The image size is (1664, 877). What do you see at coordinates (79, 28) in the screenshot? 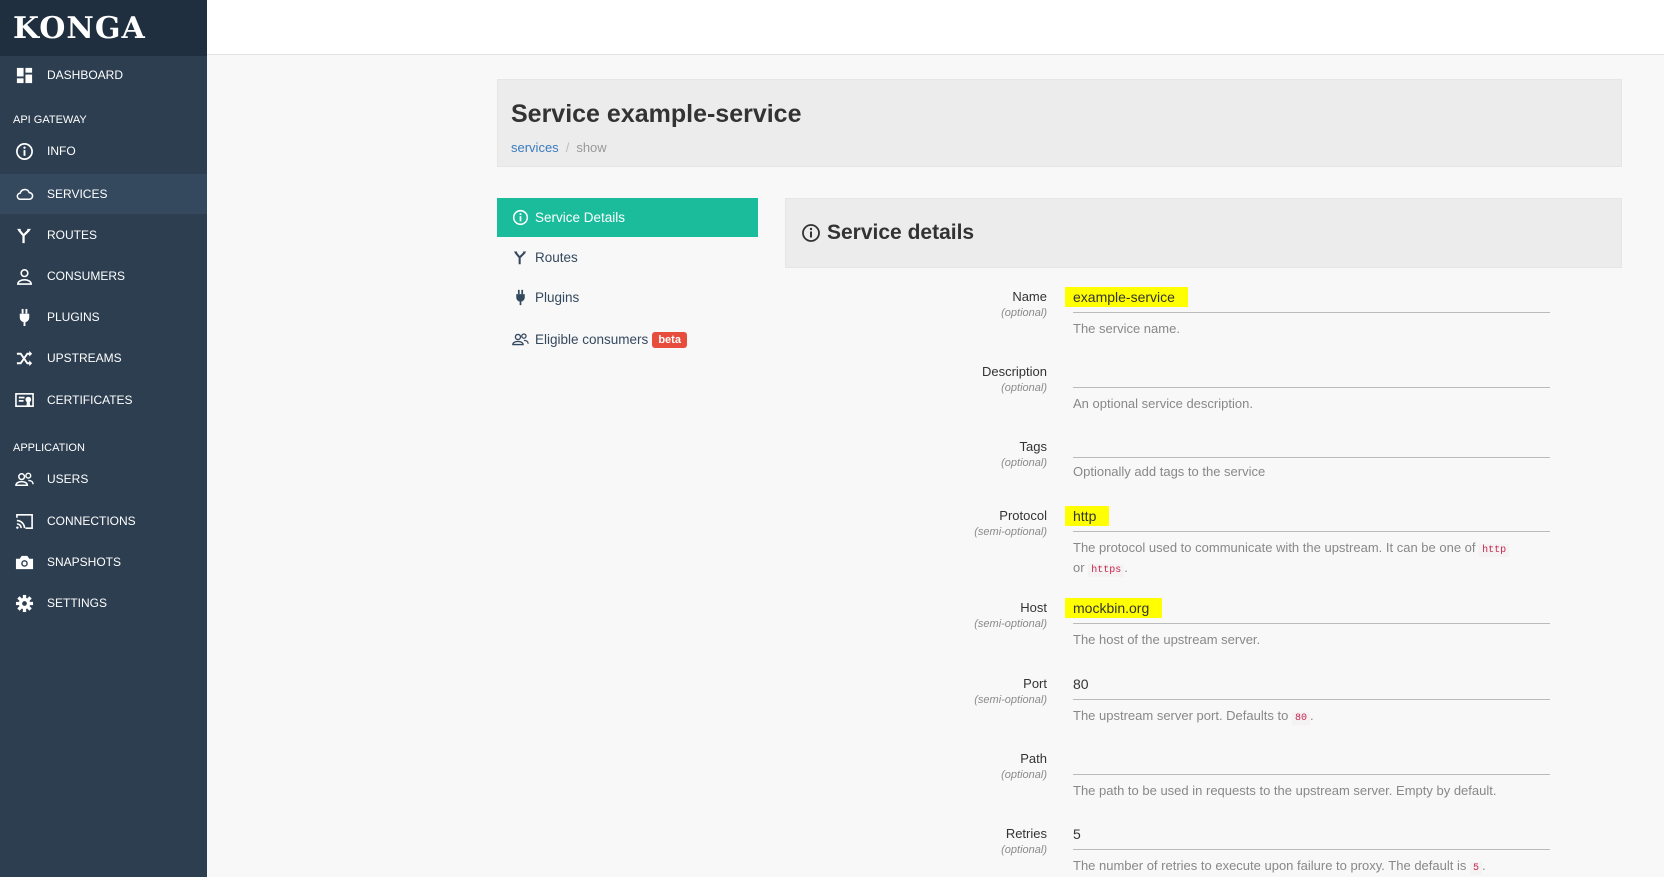
I see `brand-text: KONGA` at bounding box center [79, 28].